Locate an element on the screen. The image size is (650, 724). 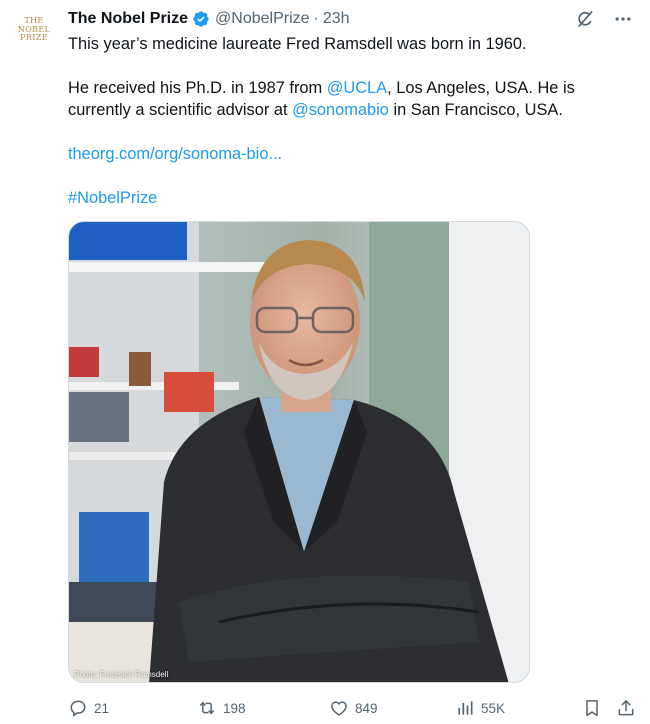
like-count: 849 is located at coordinates (366, 708).